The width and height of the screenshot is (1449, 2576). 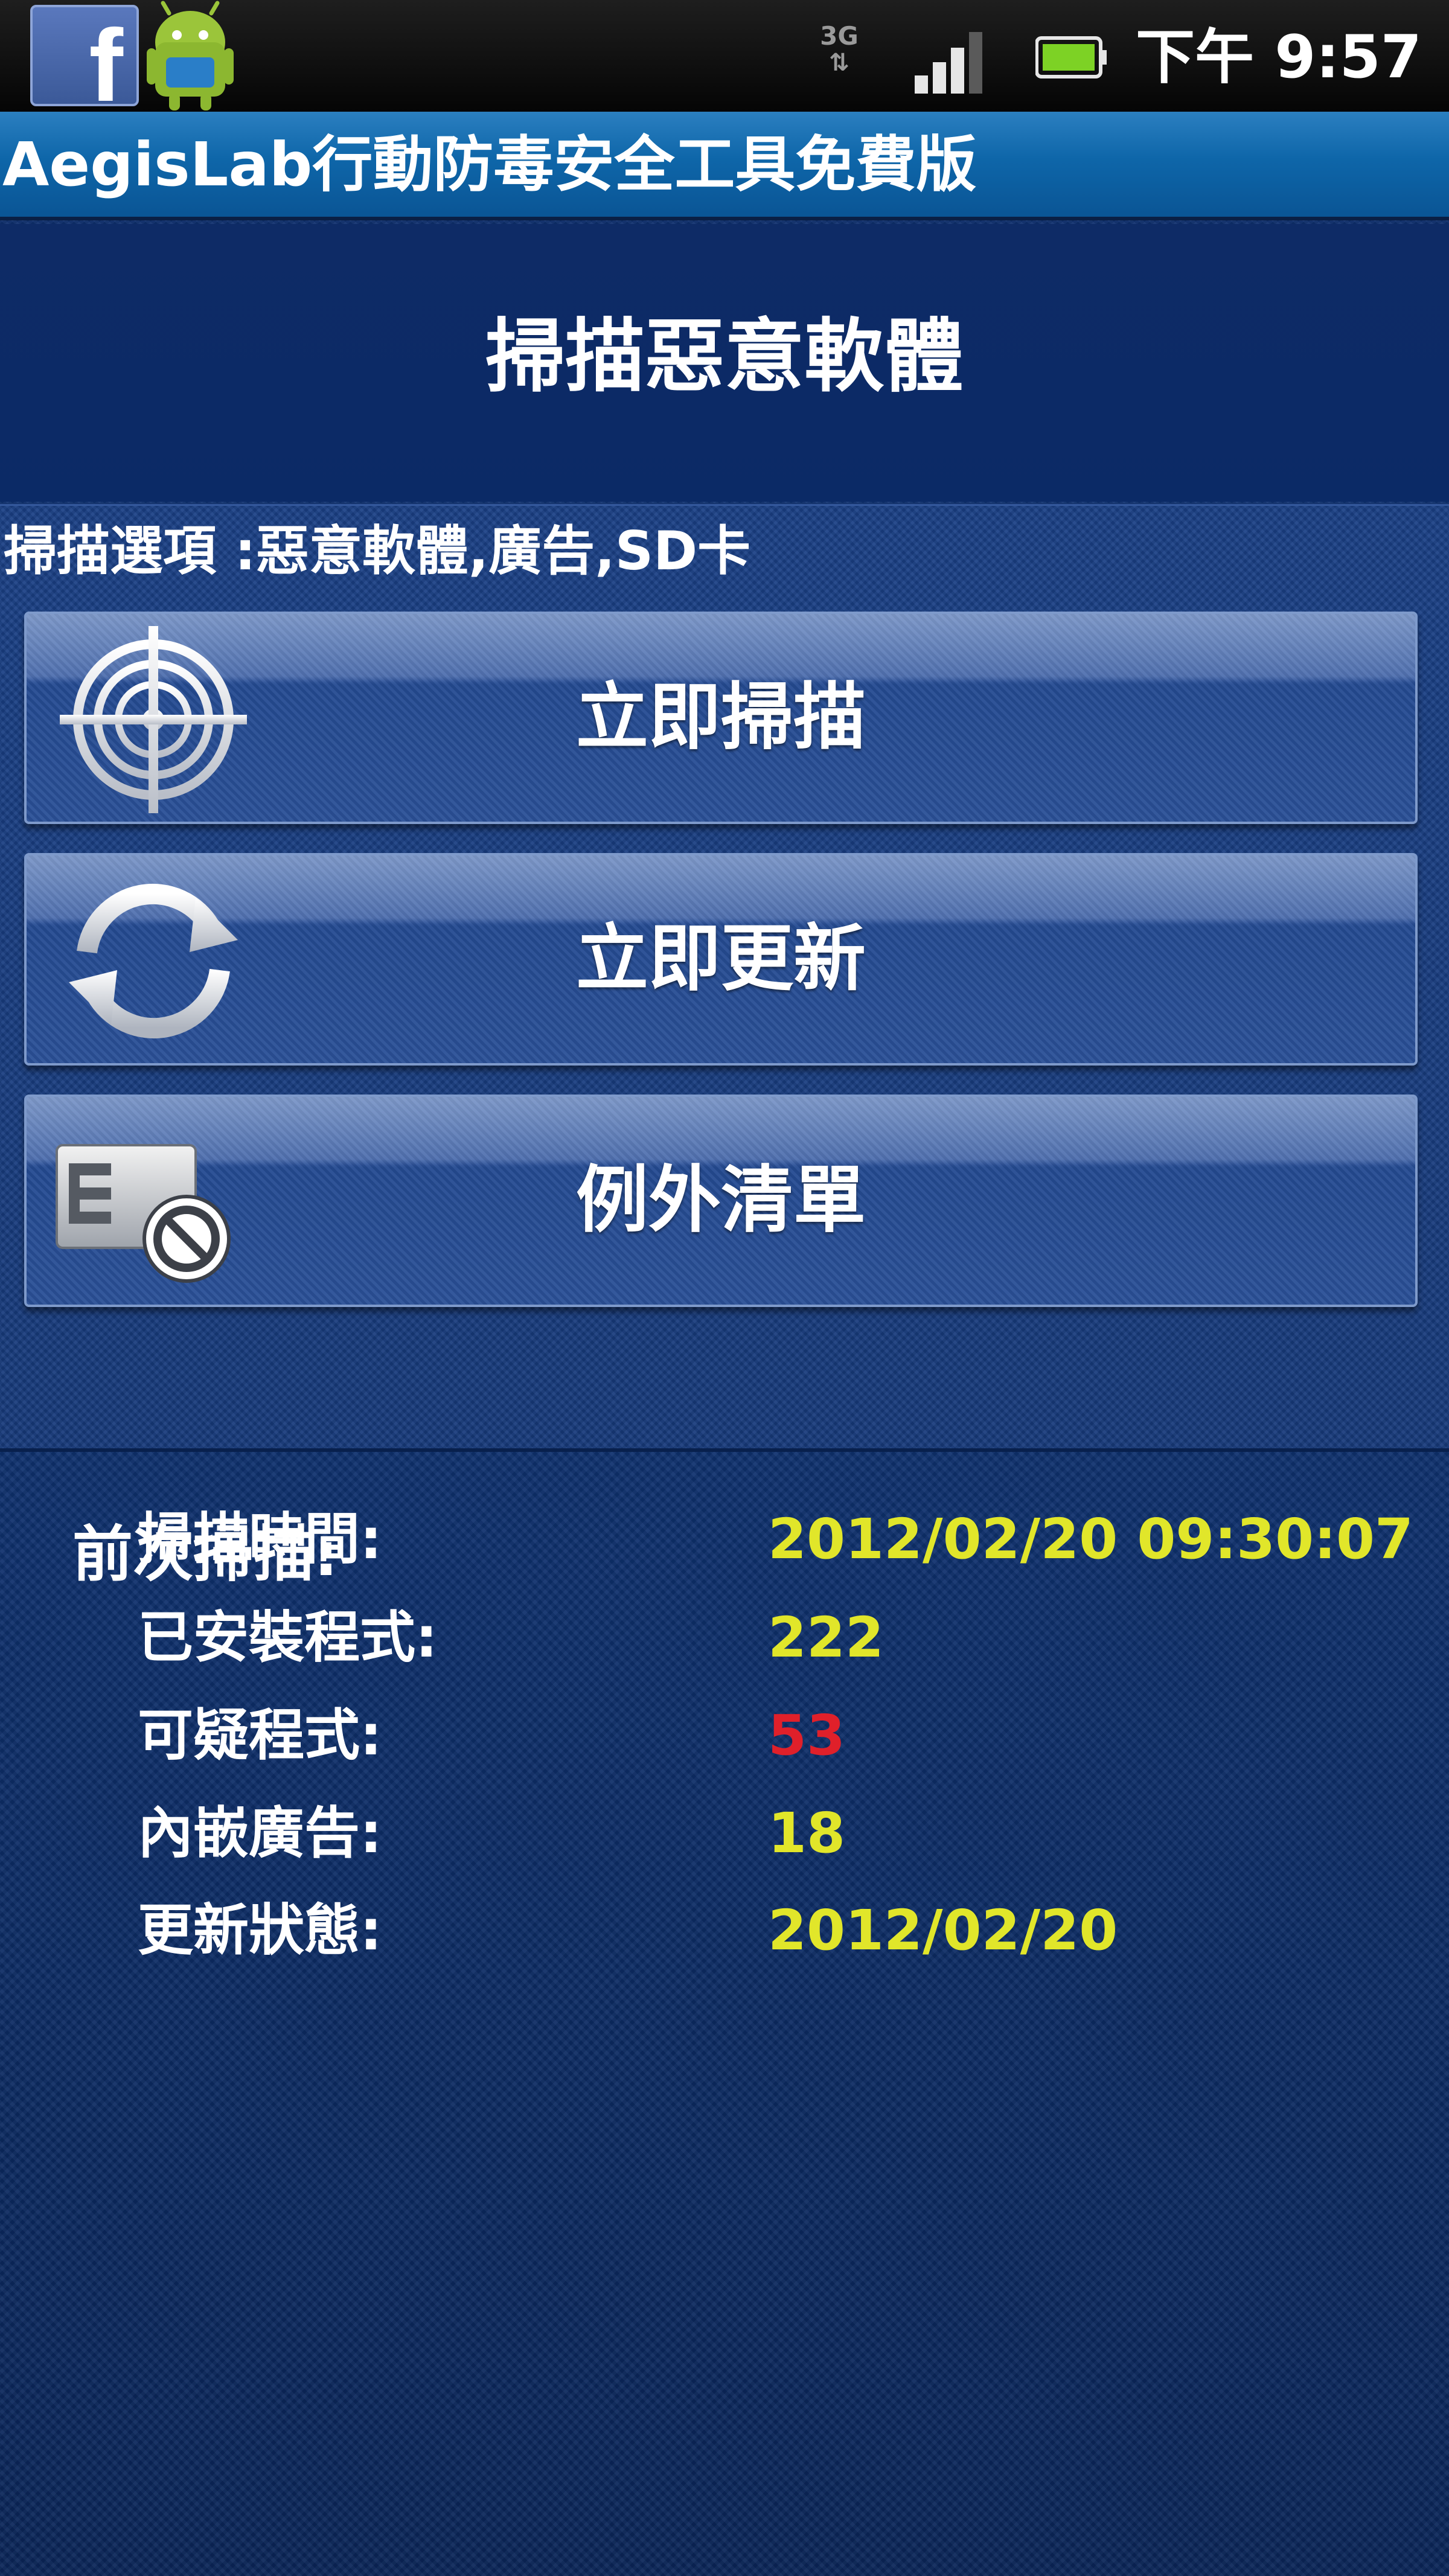 I want to click on page-header: 掃描惡意軟體, so click(x=724, y=363).